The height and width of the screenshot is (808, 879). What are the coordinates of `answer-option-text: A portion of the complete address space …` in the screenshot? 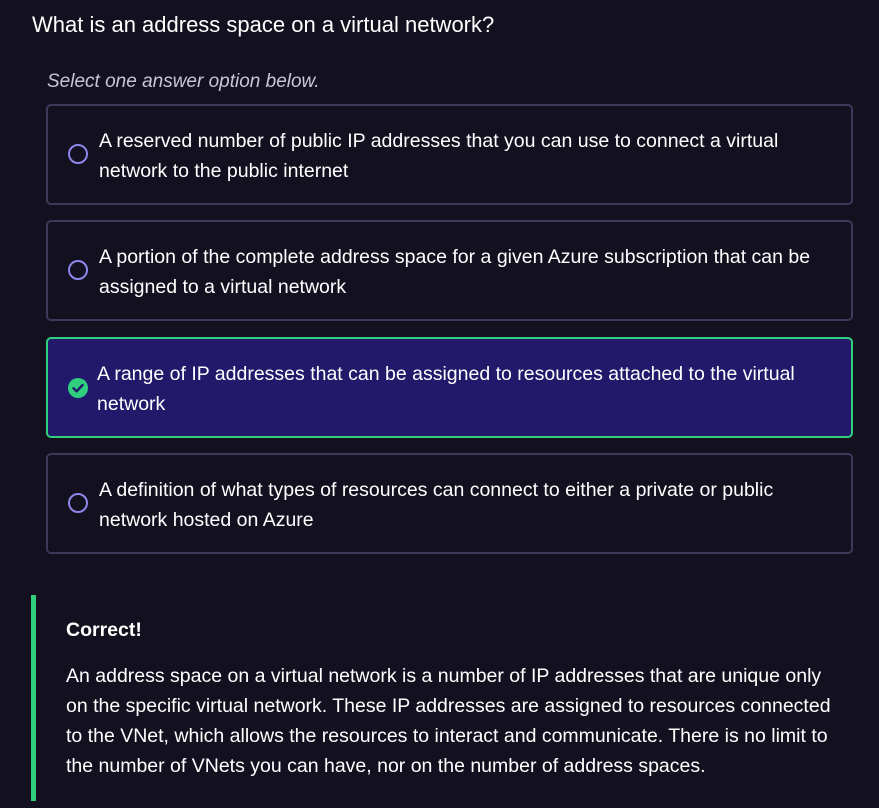 It's located at (455, 272).